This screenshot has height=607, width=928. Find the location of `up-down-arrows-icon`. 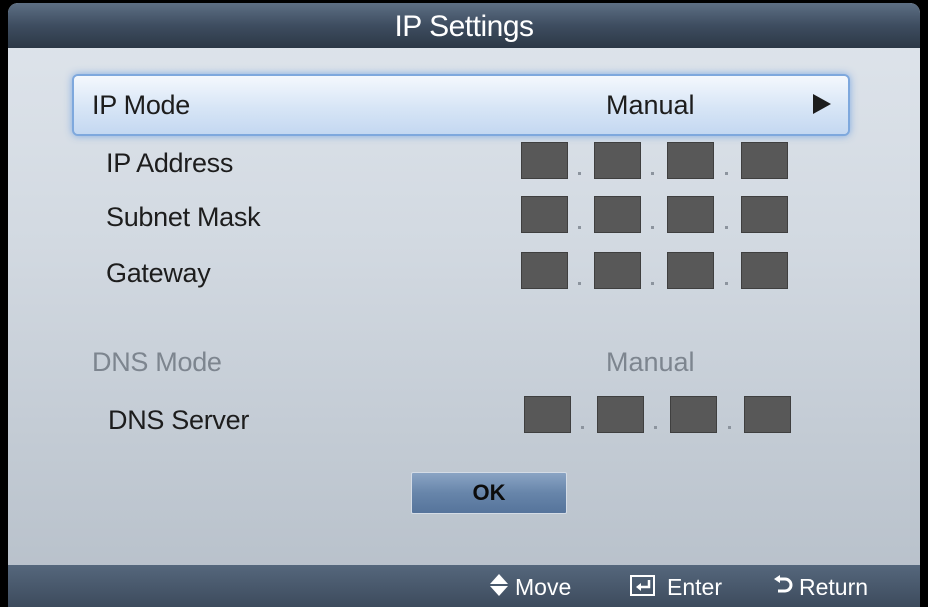

up-down-arrows-icon is located at coordinates (499, 586).